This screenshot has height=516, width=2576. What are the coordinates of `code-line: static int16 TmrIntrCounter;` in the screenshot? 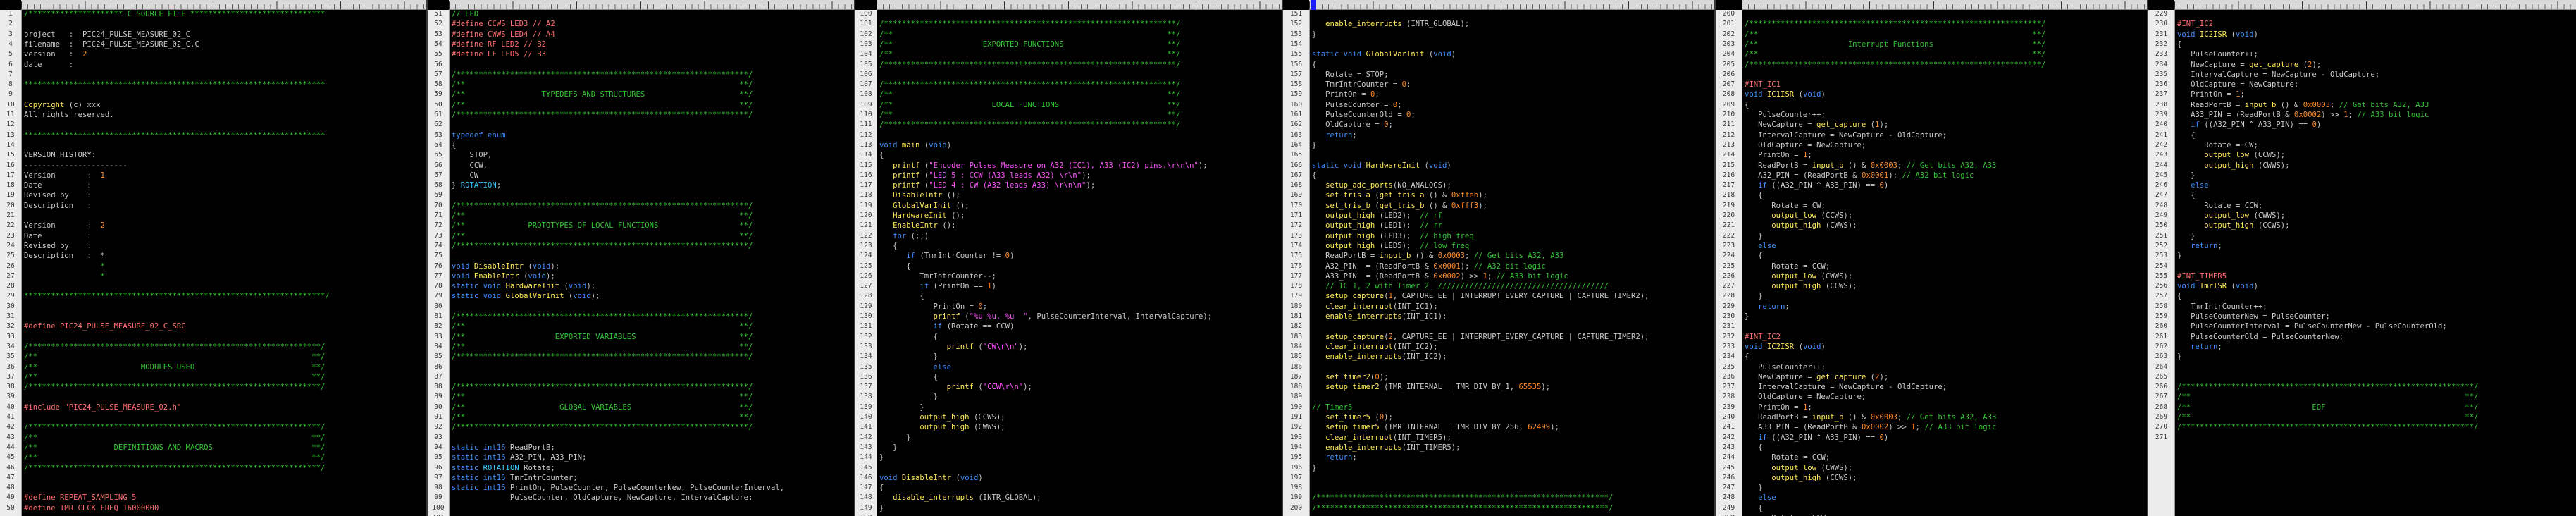 It's located at (515, 479).